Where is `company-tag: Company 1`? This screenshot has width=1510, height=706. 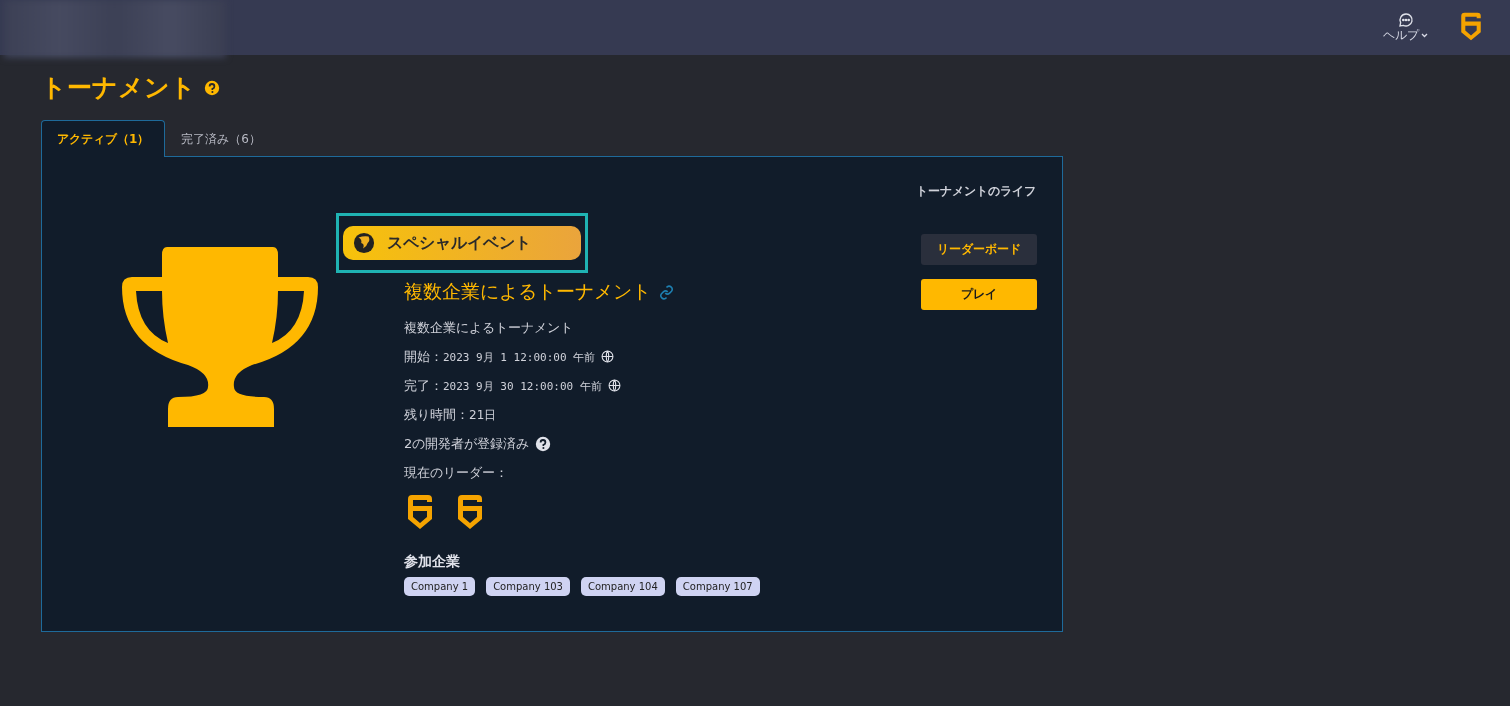 company-tag: Company 1 is located at coordinates (440, 586).